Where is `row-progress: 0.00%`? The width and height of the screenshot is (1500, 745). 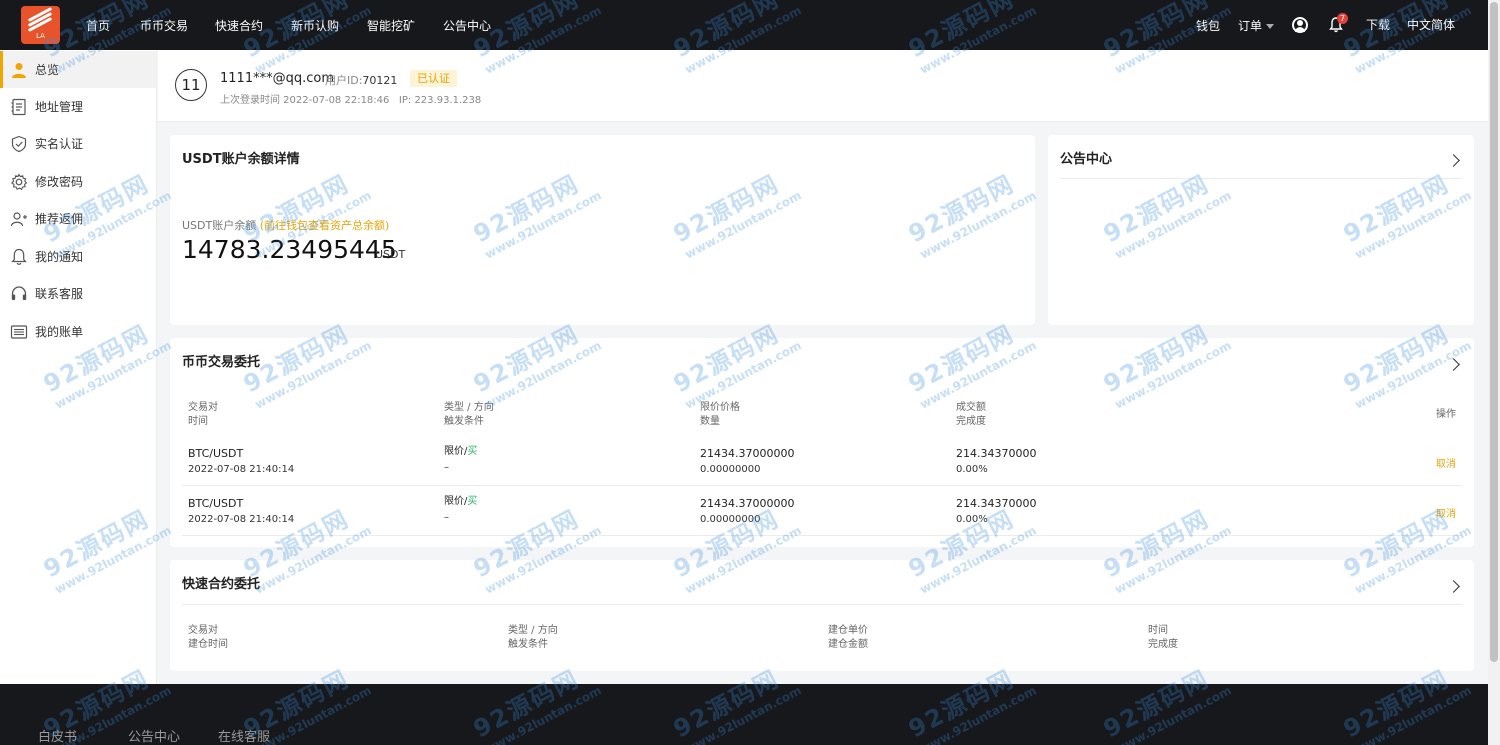 row-progress: 0.00% is located at coordinates (972, 519).